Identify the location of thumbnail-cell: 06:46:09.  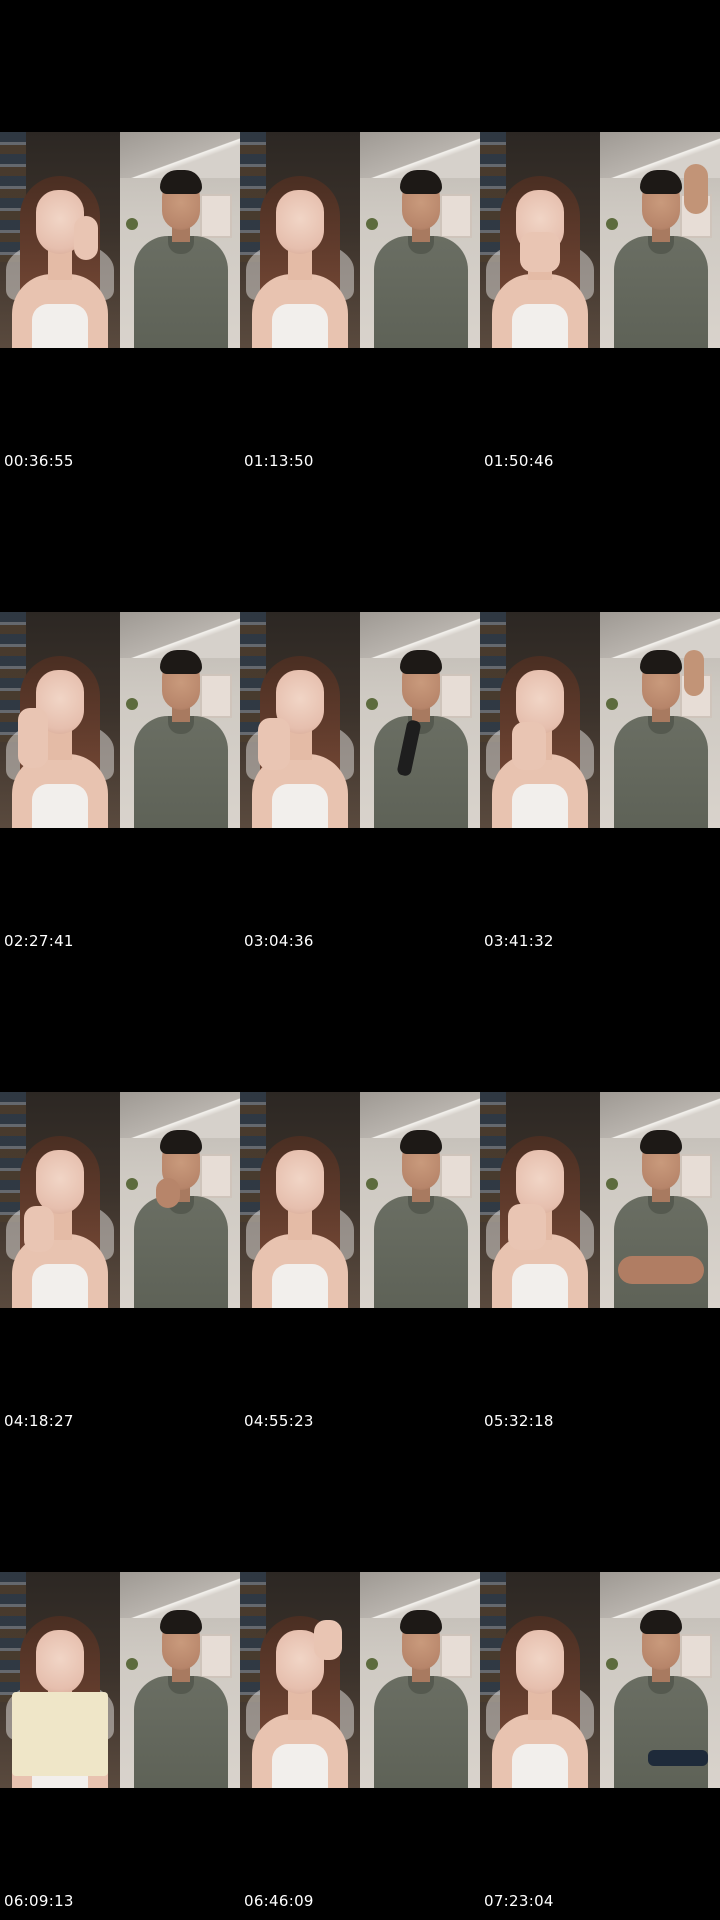
(360, 1680).